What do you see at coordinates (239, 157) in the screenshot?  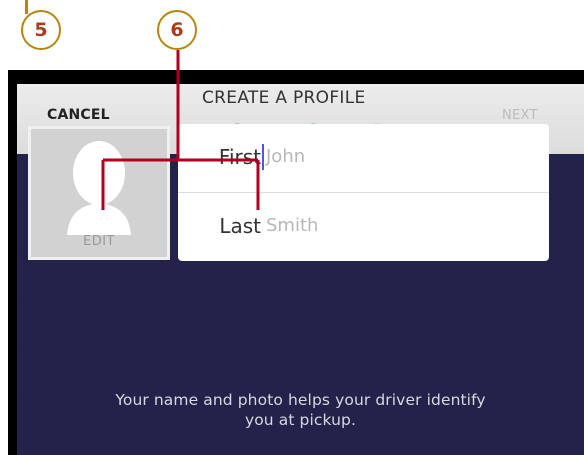 I see `first-name-label: First` at bounding box center [239, 157].